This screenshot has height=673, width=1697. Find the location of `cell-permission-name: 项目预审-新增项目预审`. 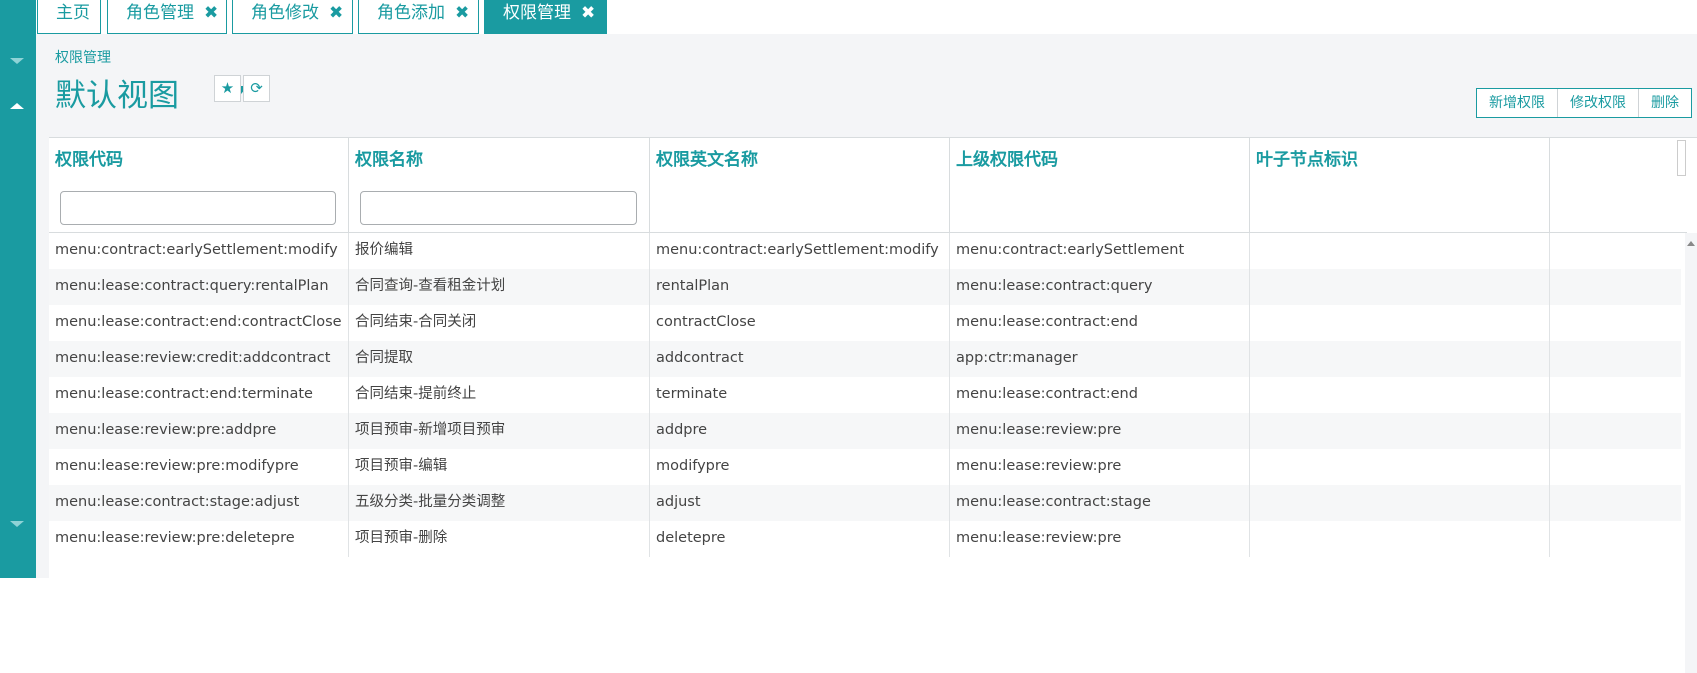

cell-permission-name: 项目预审-新增项目预审 is located at coordinates (499, 431).